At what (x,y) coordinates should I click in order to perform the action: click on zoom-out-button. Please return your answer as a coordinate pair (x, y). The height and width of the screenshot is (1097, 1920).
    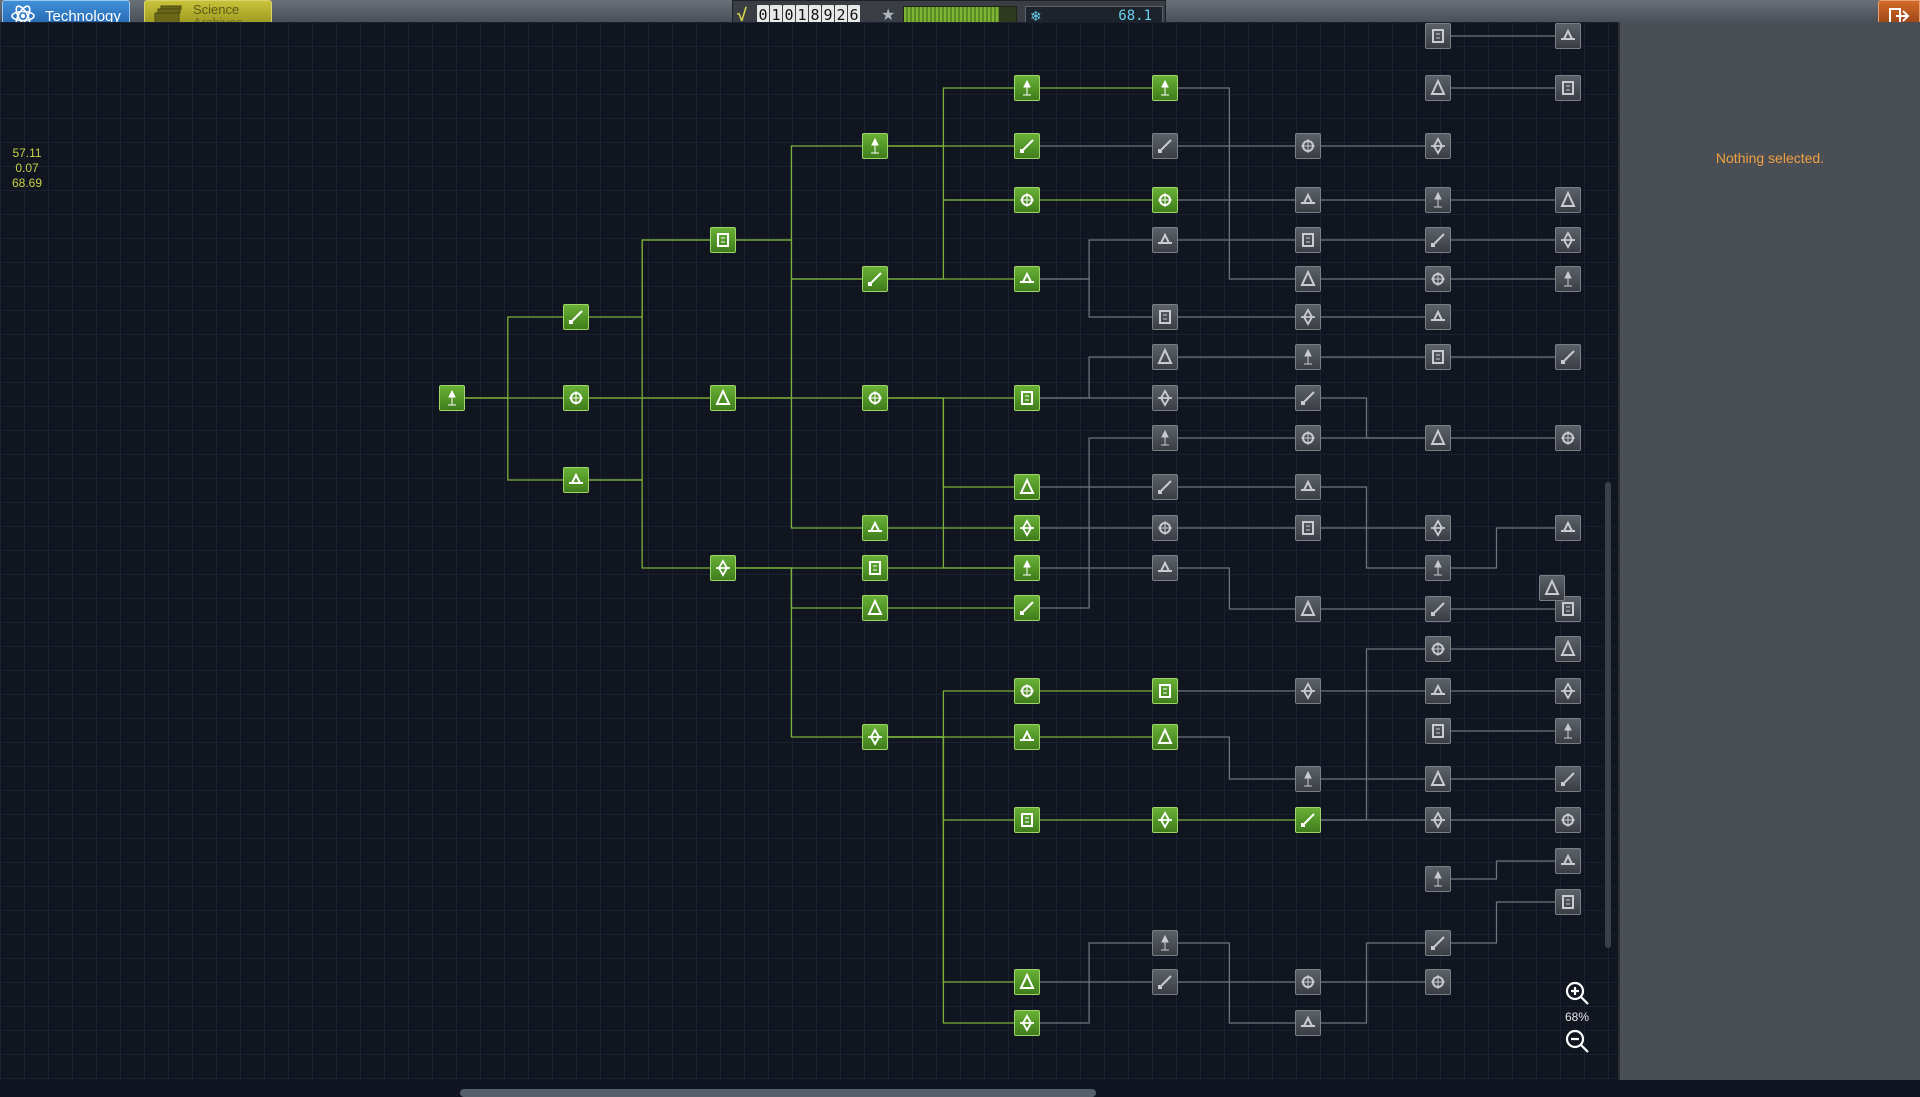
    Looking at the image, I should click on (1577, 1041).